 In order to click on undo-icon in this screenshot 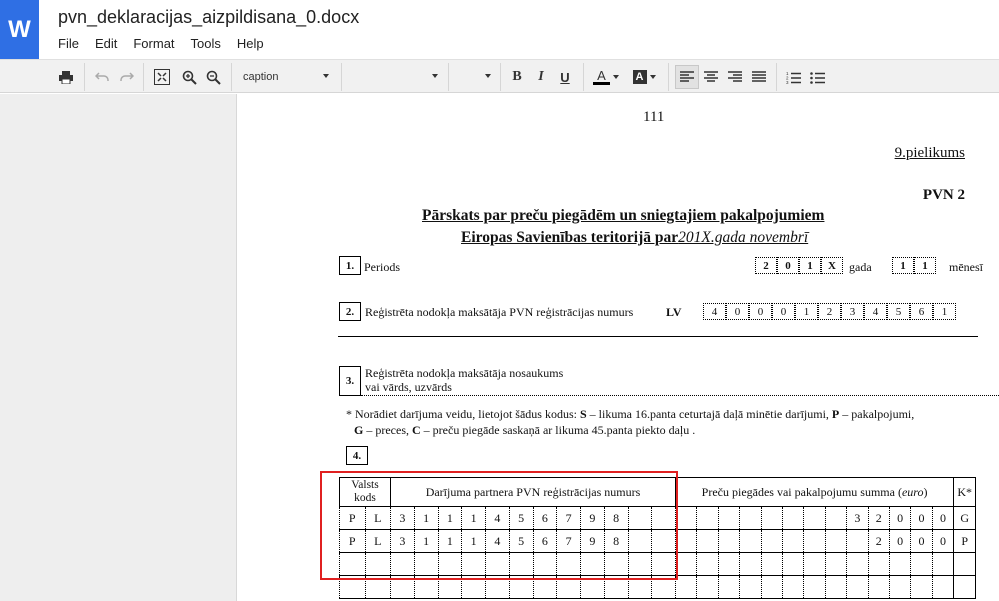, I will do `click(102, 77)`.